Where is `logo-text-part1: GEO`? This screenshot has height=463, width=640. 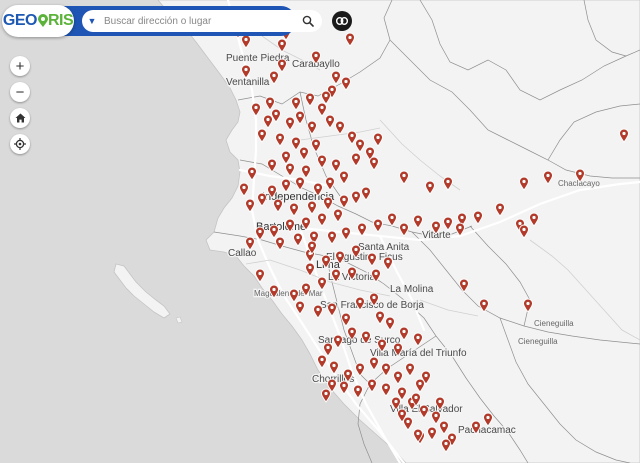 logo-text-part1: GEO is located at coordinates (20, 20).